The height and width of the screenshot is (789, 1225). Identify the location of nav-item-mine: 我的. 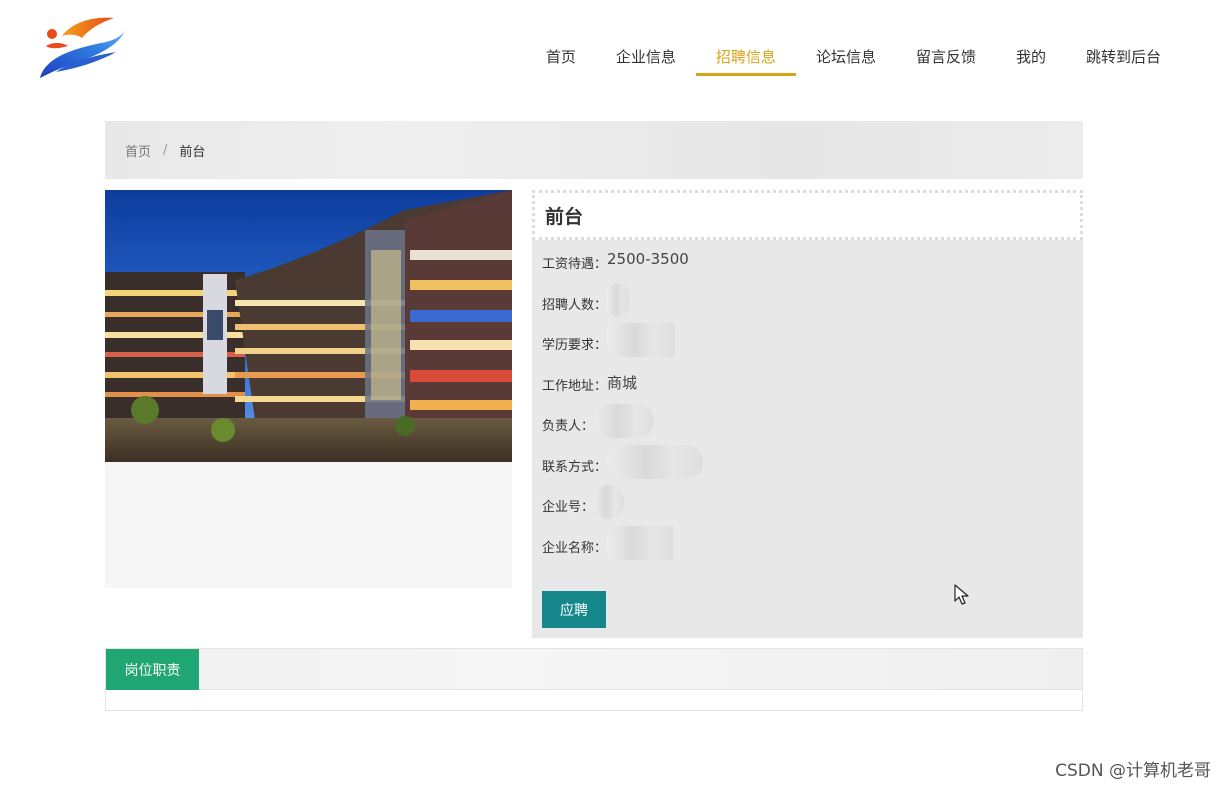
(1031, 56).